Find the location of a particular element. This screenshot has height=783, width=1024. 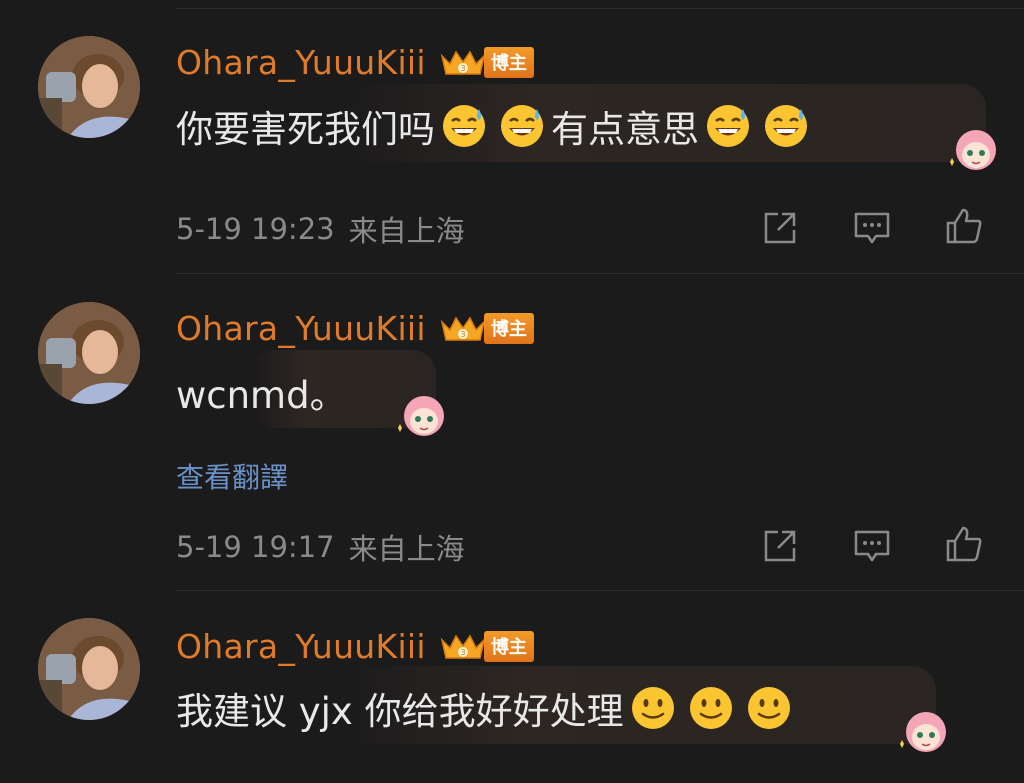

comment-time: 5-19 19:17 is located at coordinates (255, 547).